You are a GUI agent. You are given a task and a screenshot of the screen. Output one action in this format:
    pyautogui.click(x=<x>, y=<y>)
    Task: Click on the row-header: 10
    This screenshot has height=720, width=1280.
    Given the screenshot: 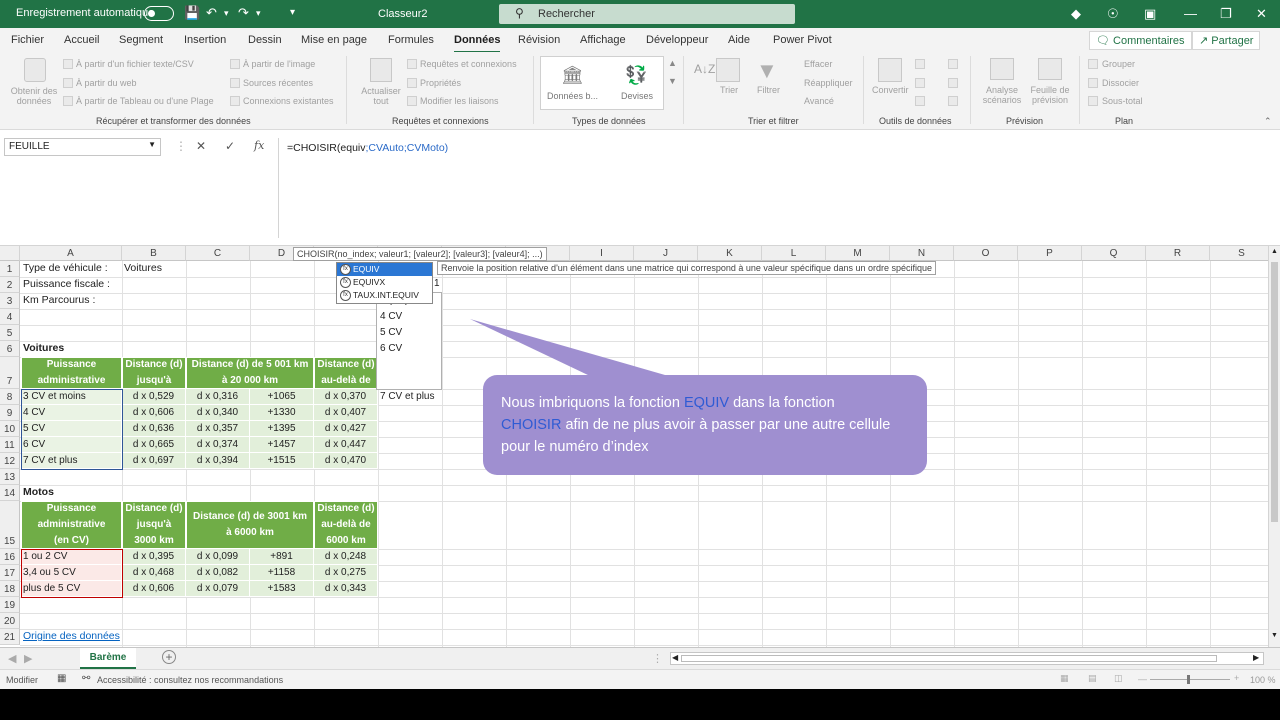 What is the action you would take?
    pyautogui.click(x=10, y=429)
    